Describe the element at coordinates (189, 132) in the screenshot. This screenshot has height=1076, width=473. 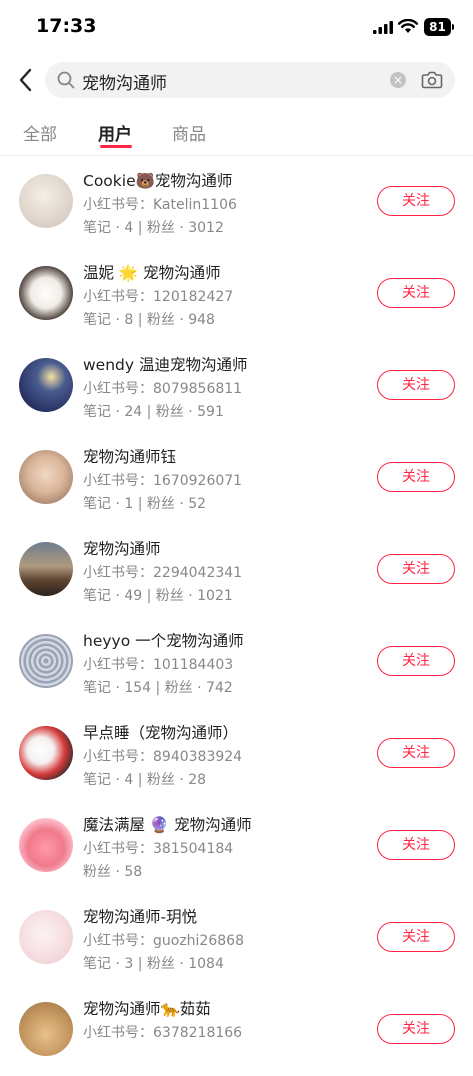
I see `tab-products: 商品` at that location.